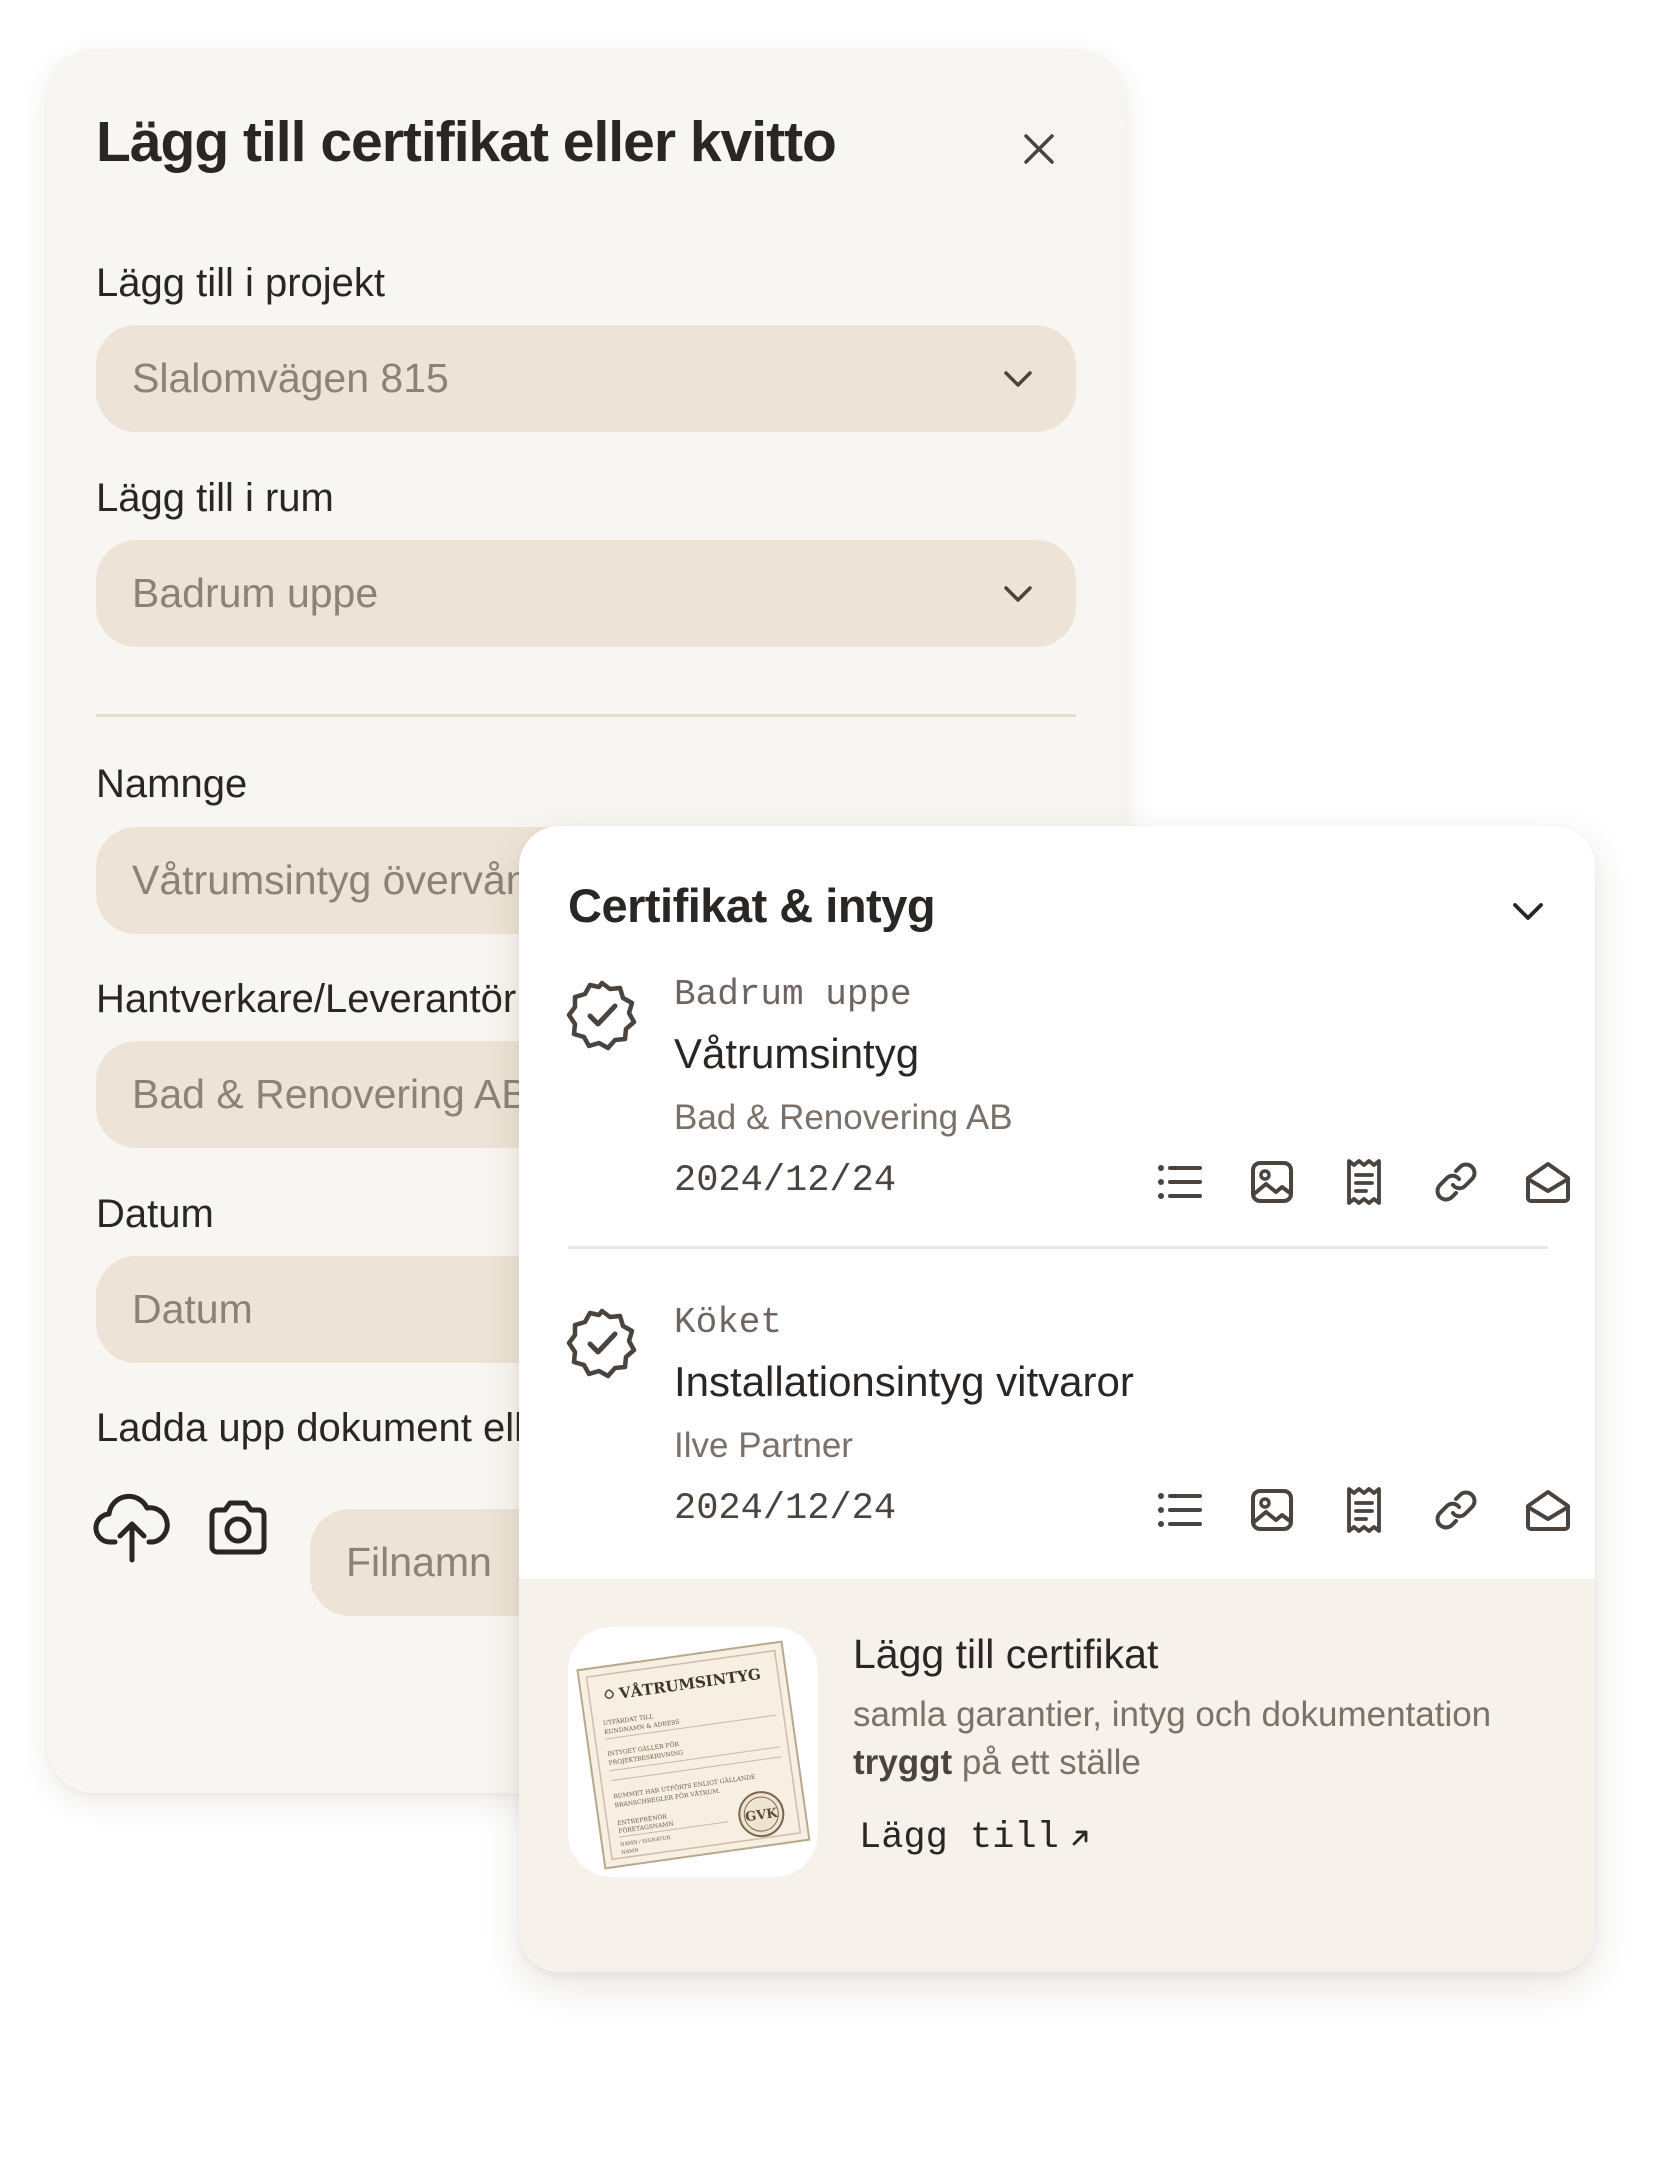  What do you see at coordinates (358, 880) in the screenshot?
I see `name-input-value: Våtrumsintyg övervåning` at bounding box center [358, 880].